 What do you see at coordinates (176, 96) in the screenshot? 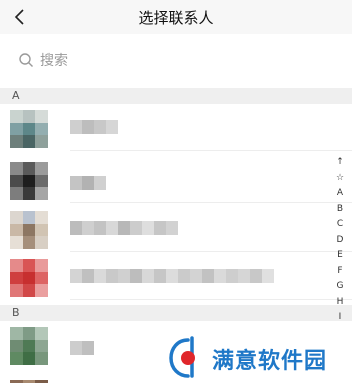
I see `section-header-a: A` at bounding box center [176, 96].